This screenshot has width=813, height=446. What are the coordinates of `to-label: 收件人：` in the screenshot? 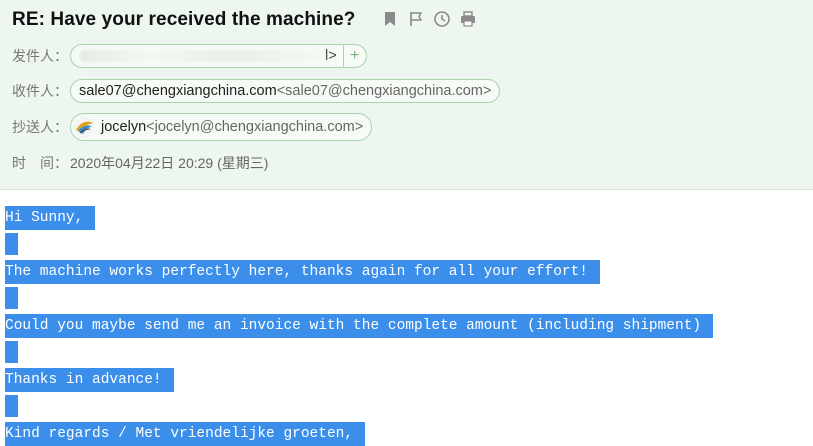 It's located at (40, 91).